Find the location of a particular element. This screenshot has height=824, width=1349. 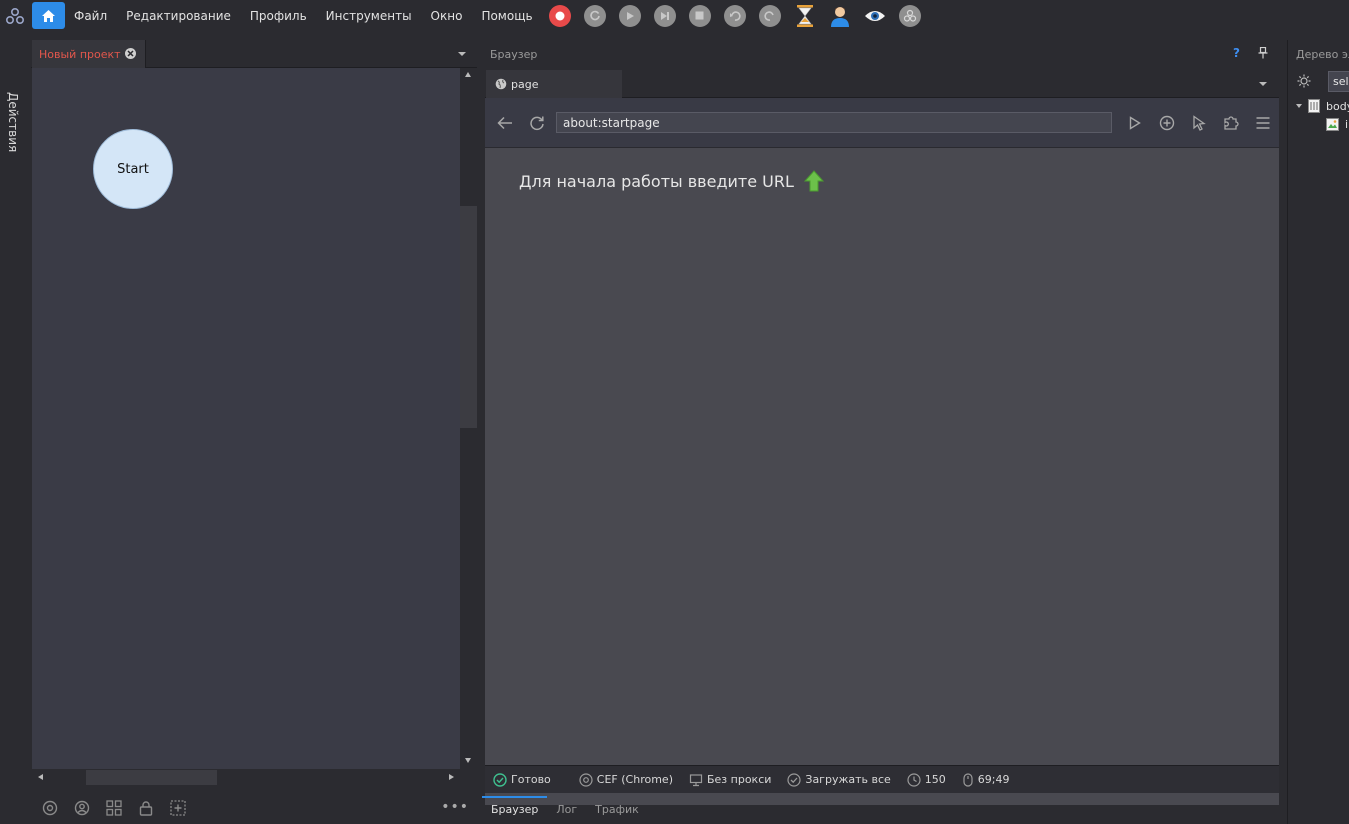

navbar-actions is located at coordinates (1205, 123).